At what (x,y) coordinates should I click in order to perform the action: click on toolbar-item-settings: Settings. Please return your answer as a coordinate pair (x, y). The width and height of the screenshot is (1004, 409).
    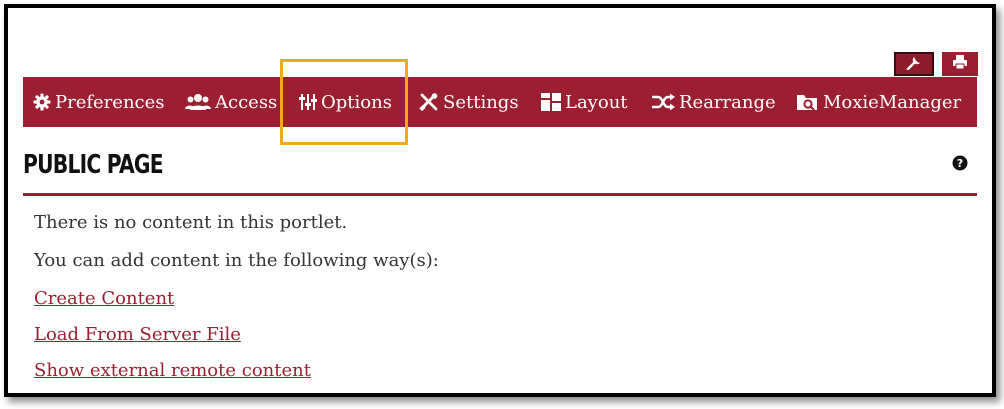
    Looking at the image, I should click on (469, 102).